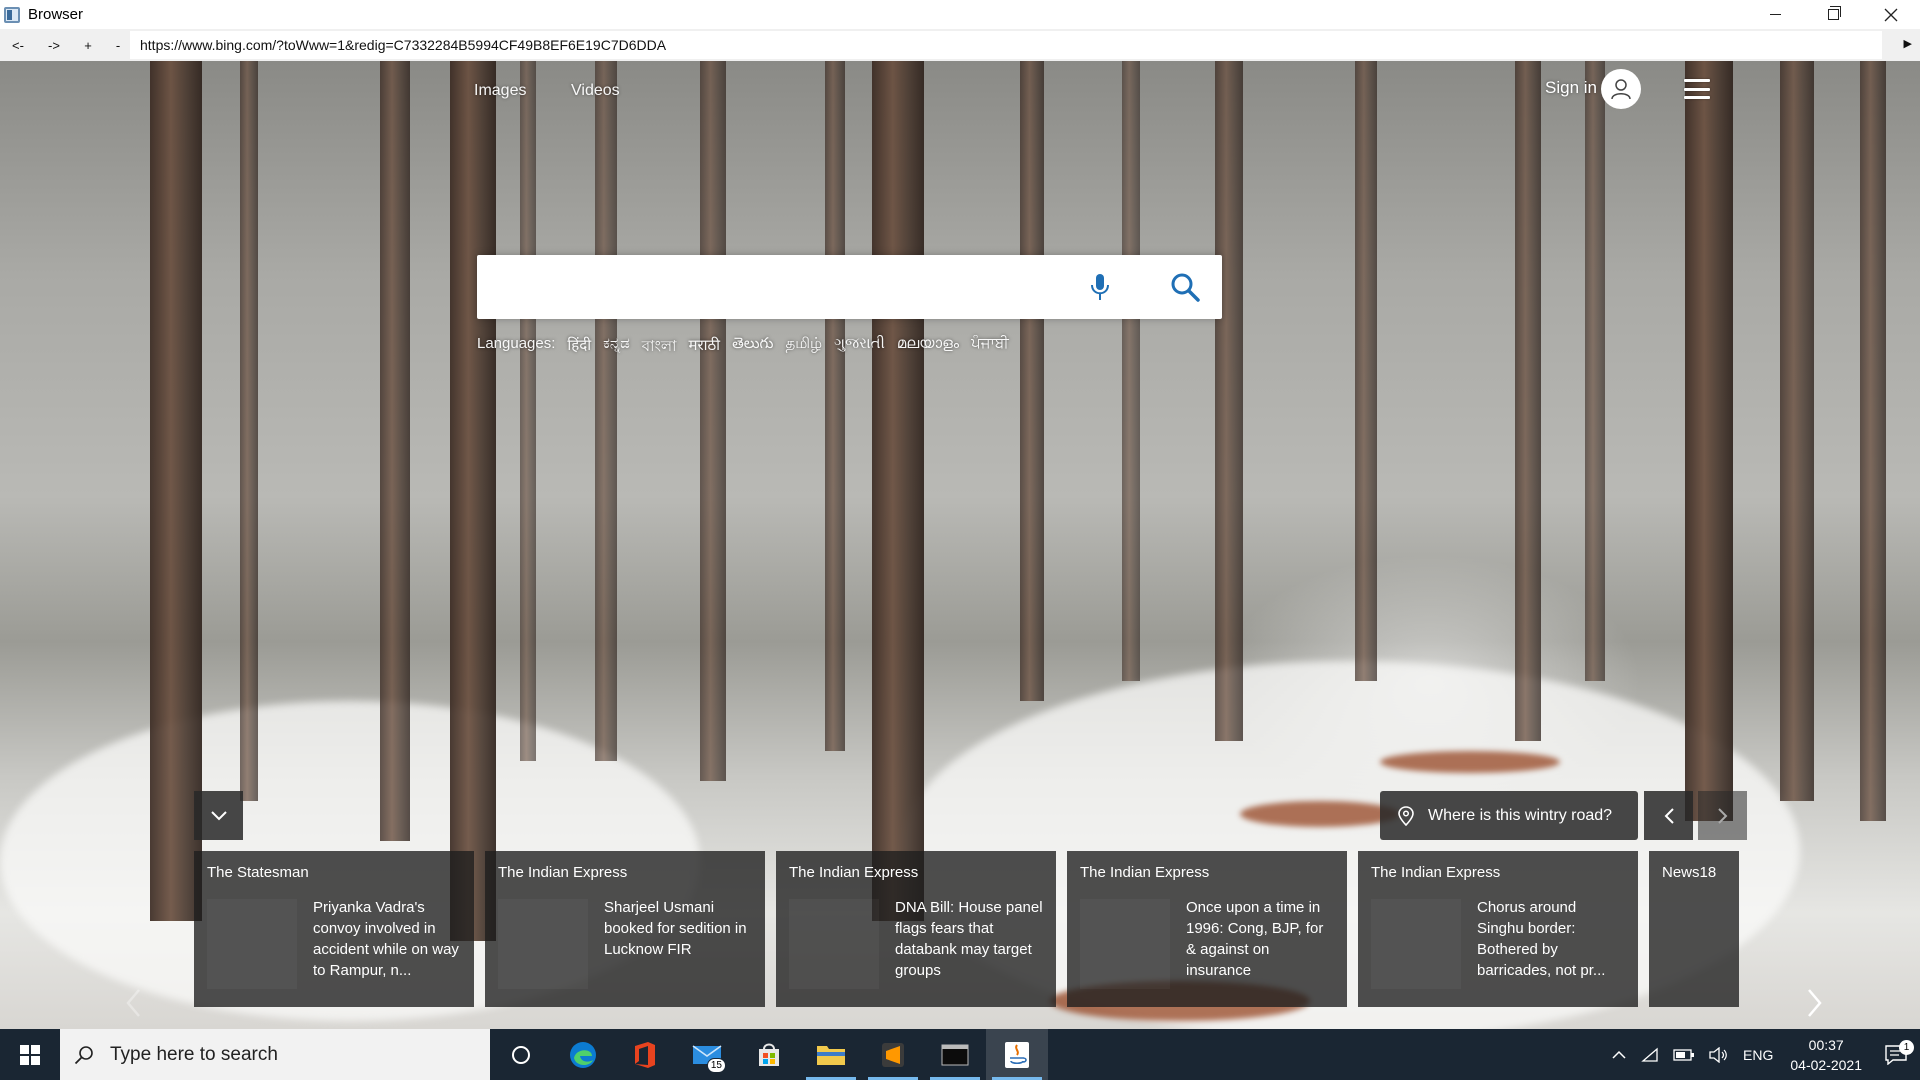  I want to click on restore-icon, so click(1834, 13).